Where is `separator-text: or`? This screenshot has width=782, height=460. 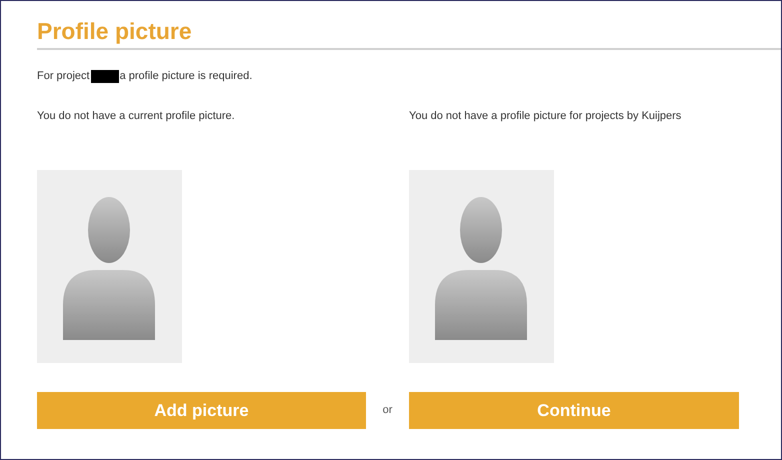 separator-text: or is located at coordinates (387, 410).